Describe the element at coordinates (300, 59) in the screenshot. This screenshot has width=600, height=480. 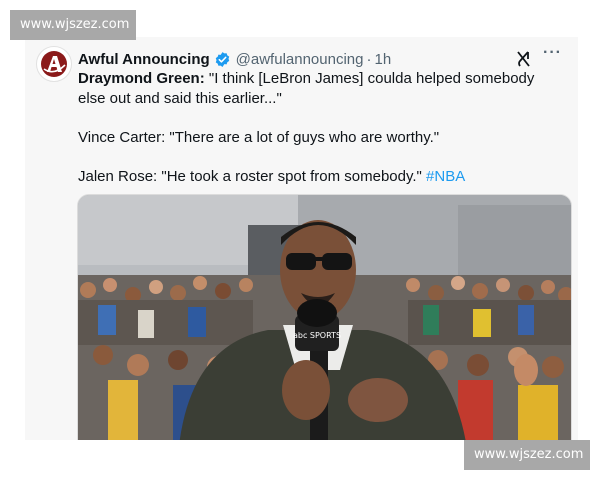
I see `user-handle: @awfulannouncing` at that location.